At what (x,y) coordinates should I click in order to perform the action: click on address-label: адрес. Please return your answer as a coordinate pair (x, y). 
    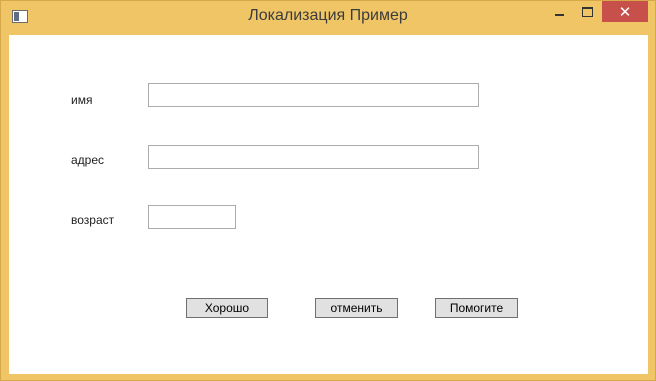
    Looking at the image, I should click on (88, 160).